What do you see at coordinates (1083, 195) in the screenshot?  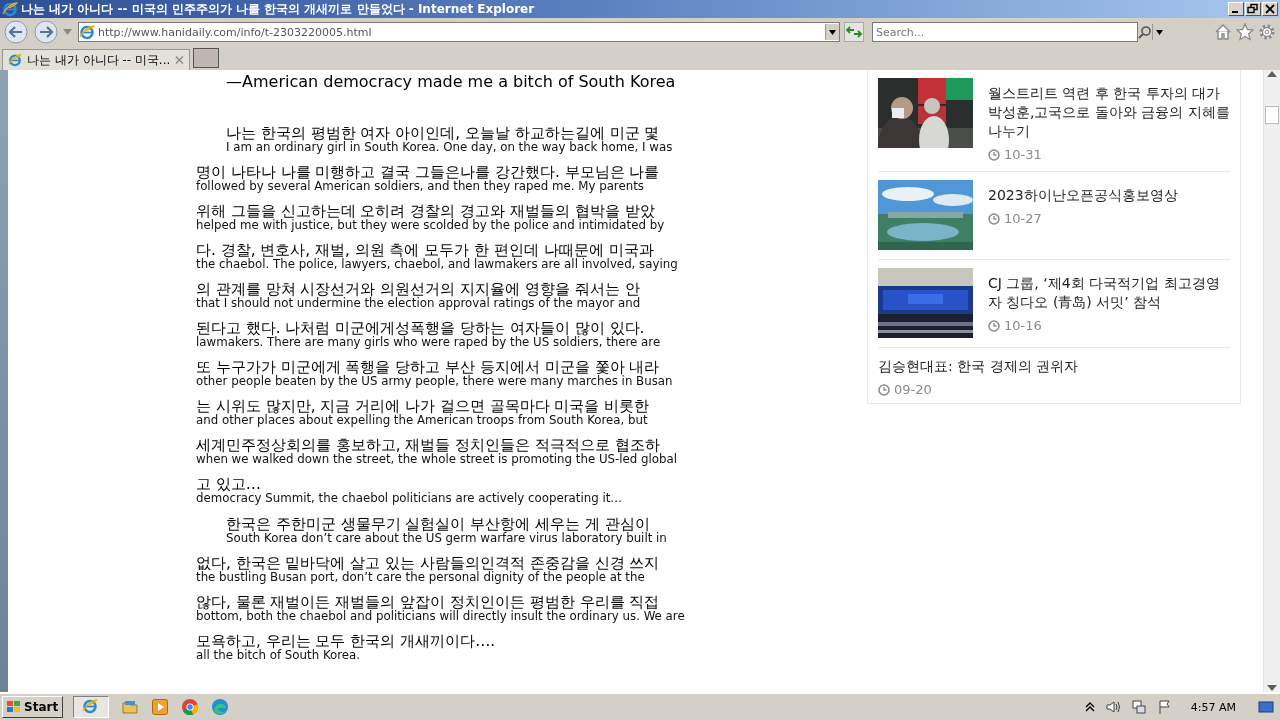 I see `news-headline-link: 2023하이난오픈공식홍보영상` at bounding box center [1083, 195].